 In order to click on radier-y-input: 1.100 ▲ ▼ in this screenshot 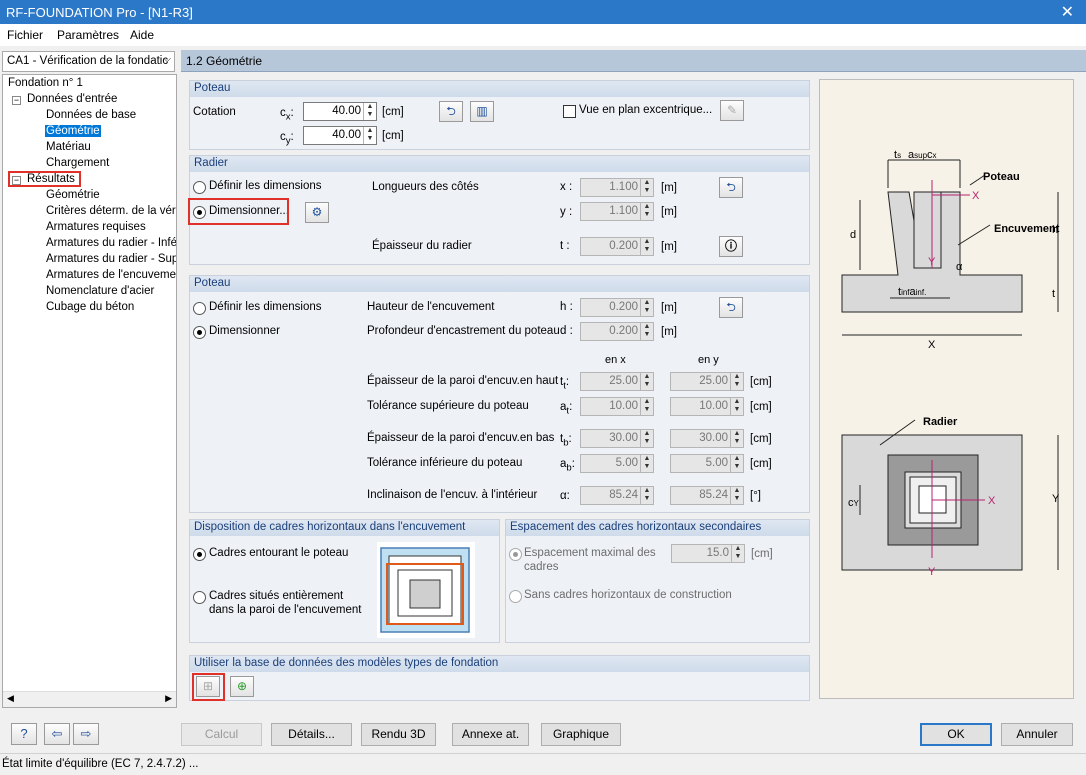, I will do `click(617, 211)`.